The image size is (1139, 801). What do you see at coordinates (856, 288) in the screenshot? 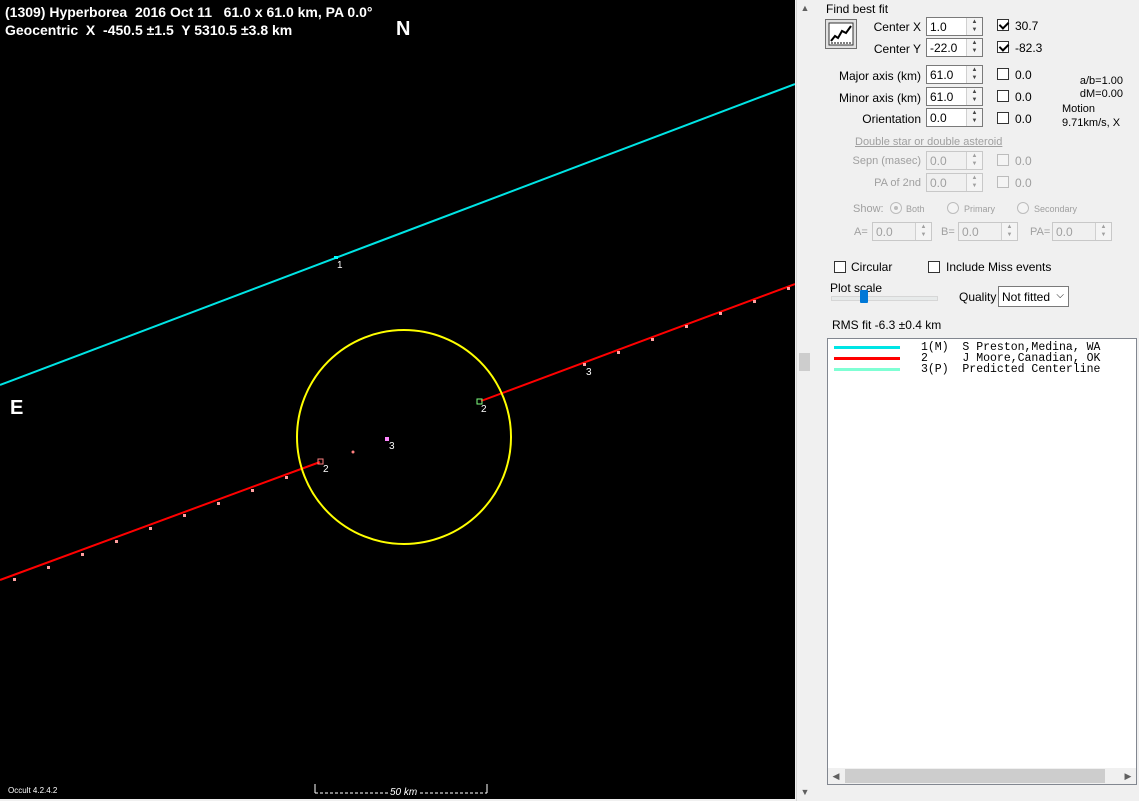
I see `plot-scale-label: Plot scale` at bounding box center [856, 288].